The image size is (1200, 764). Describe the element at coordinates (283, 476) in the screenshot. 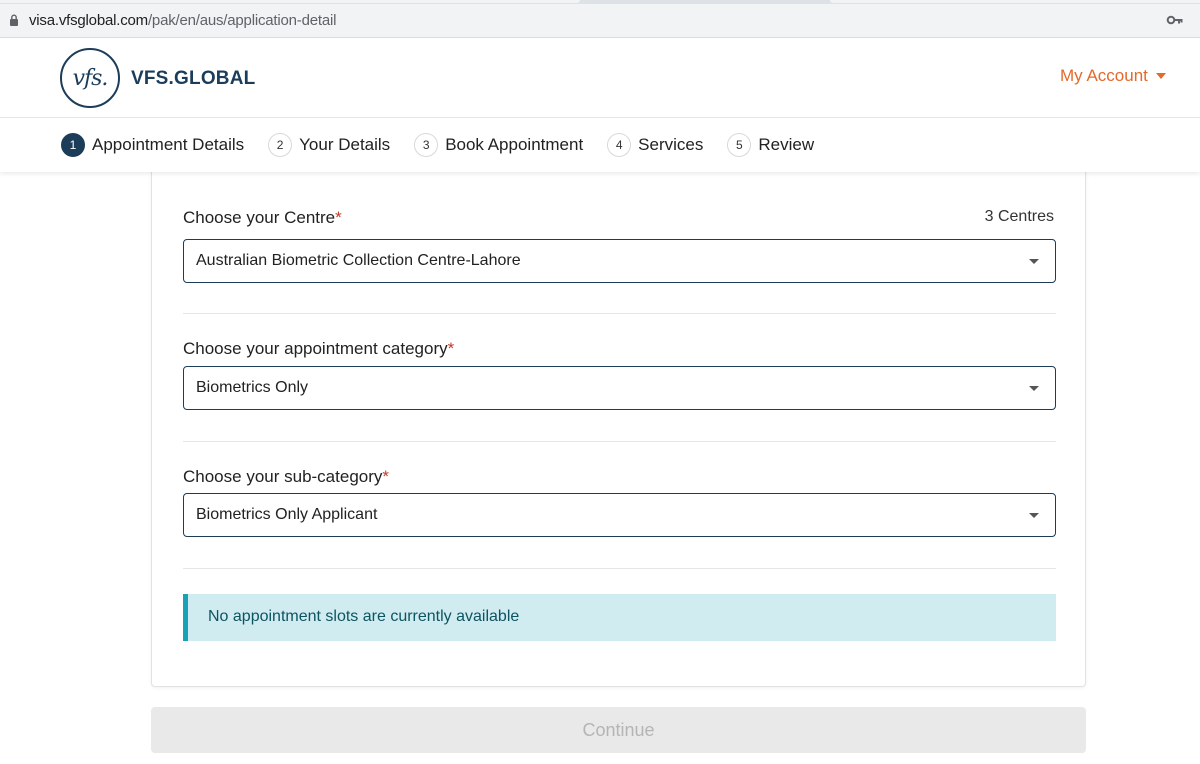

I see `subcategory-label-text: Choose your sub-category` at that location.